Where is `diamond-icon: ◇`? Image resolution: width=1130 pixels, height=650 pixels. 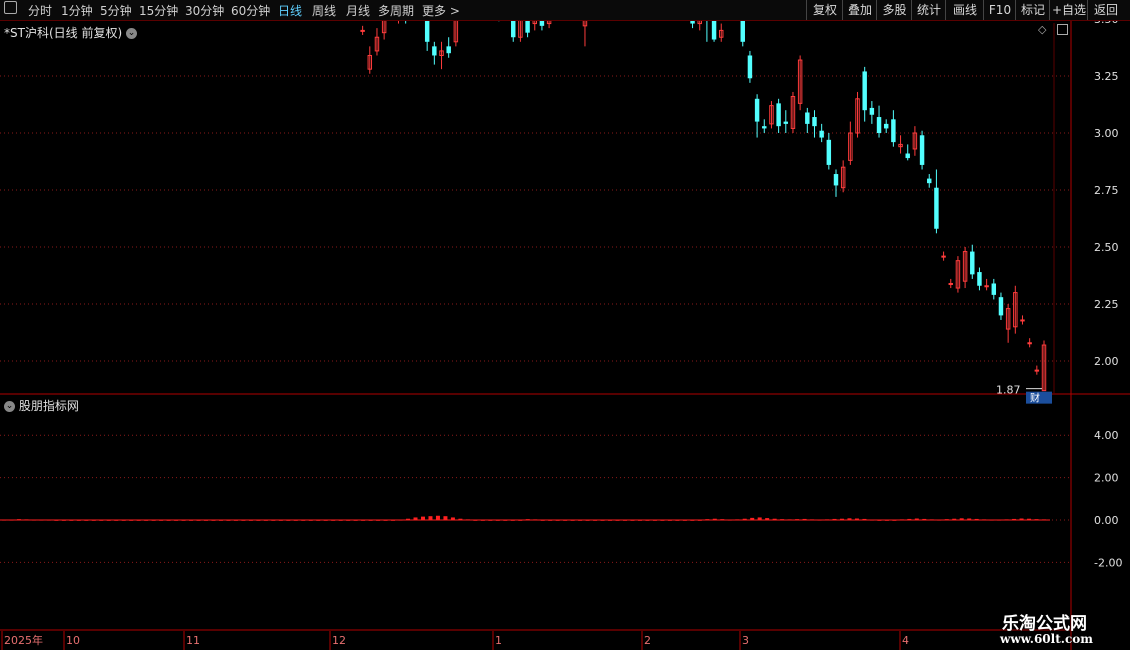
diamond-icon: ◇ is located at coordinates (1042, 29).